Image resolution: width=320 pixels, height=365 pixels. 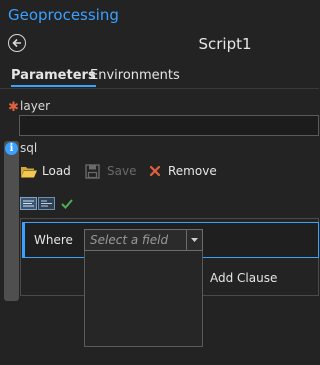 I want to click on tool-title: Script1, so click(x=225, y=44).